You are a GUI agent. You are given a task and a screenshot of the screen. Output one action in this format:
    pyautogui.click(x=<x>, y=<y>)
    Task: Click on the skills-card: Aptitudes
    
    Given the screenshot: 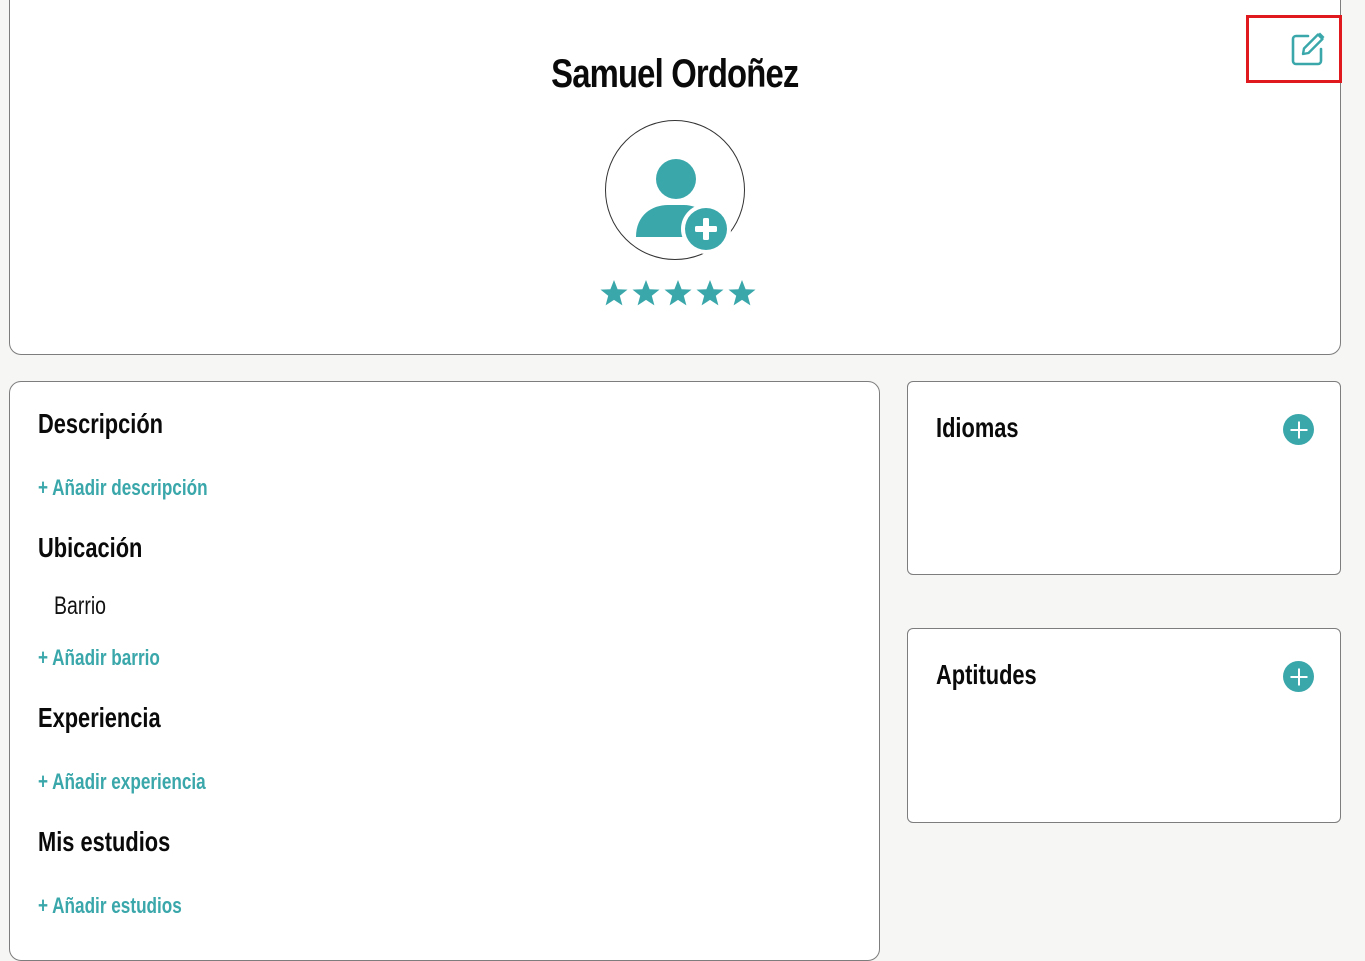 What is the action you would take?
    pyautogui.click(x=1124, y=725)
    